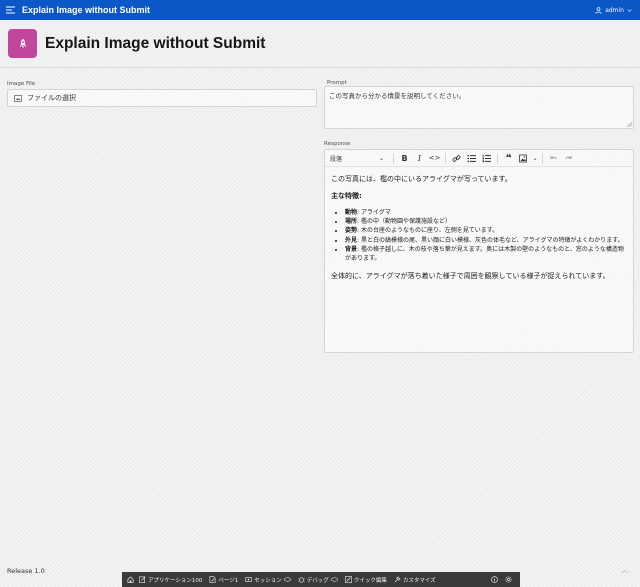 Image resolution: width=640 pixels, height=587 pixels. I want to click on paragraph-format-select: 段落 ⌄, so click(360, 158).